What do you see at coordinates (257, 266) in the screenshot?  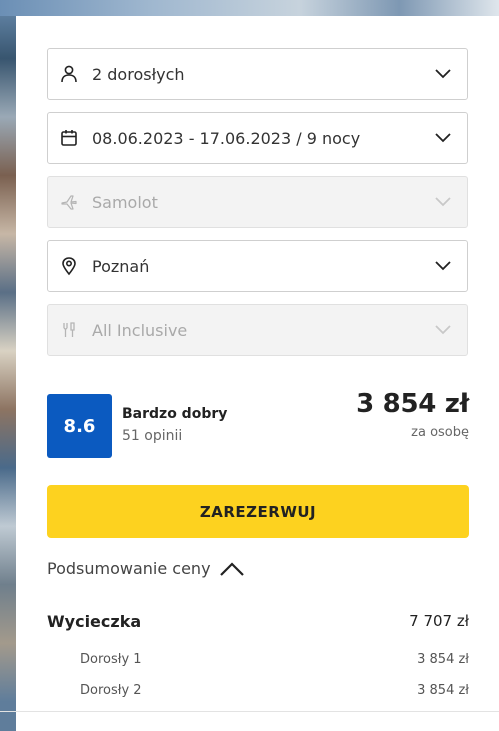 I see `departure-select: Poznań` at bounding box center [257, 266].